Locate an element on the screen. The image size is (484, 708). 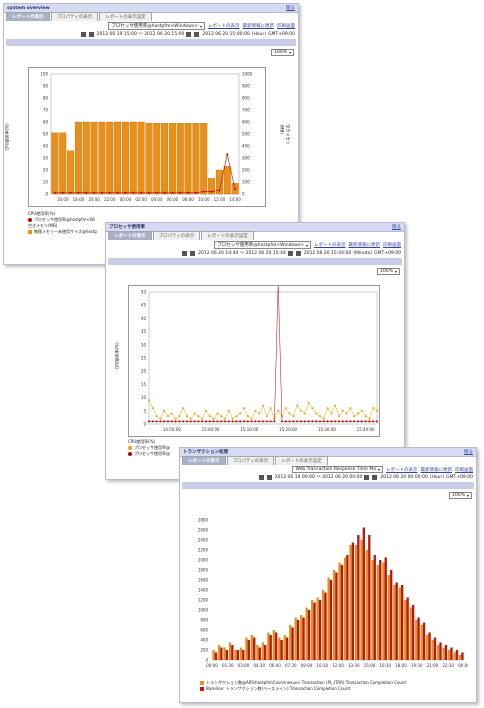
x-tick-label: 06:00 is located at coordinates (173, 199).